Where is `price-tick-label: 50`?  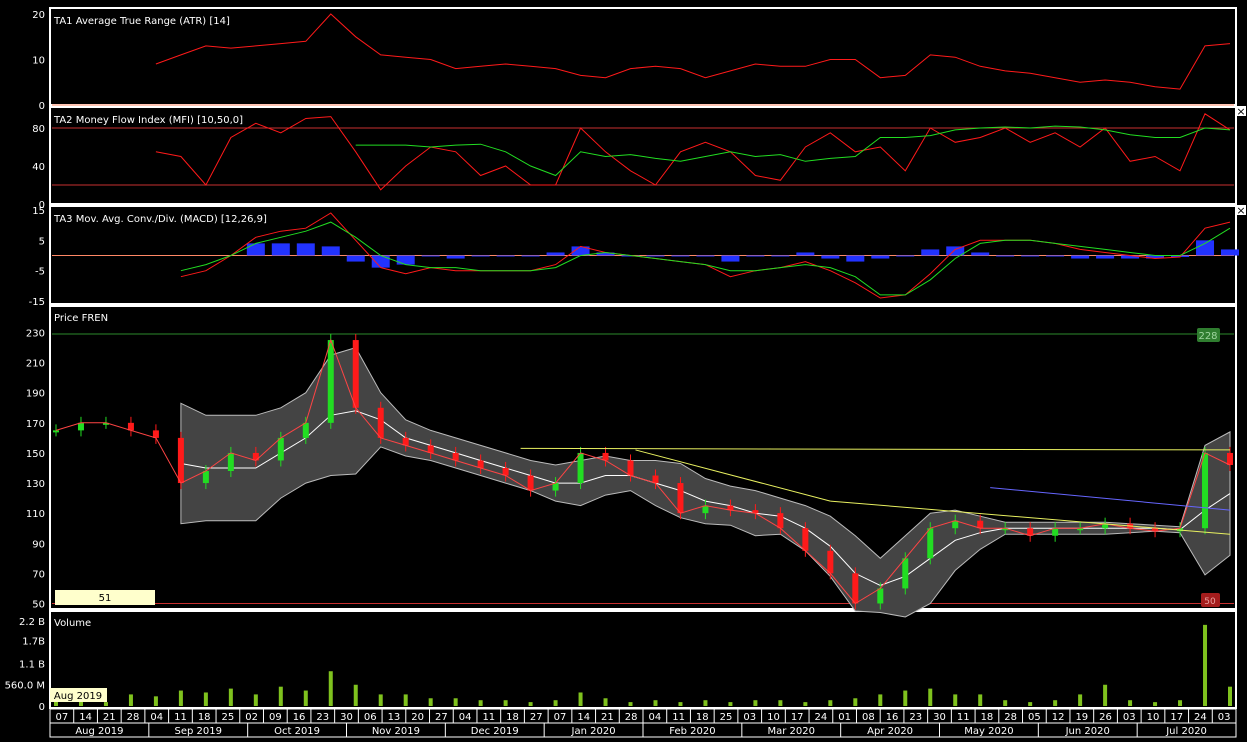 price-tick-label: 50 is located at coordinates (38, 604).